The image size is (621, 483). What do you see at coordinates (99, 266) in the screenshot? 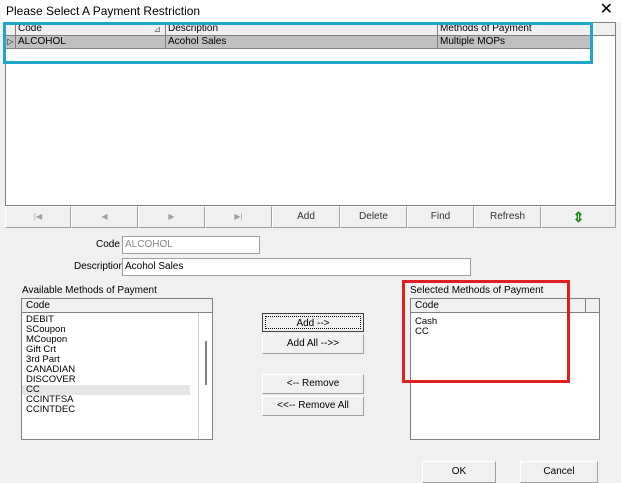
I see `description-label: Description` at bounding box center [99, 266].